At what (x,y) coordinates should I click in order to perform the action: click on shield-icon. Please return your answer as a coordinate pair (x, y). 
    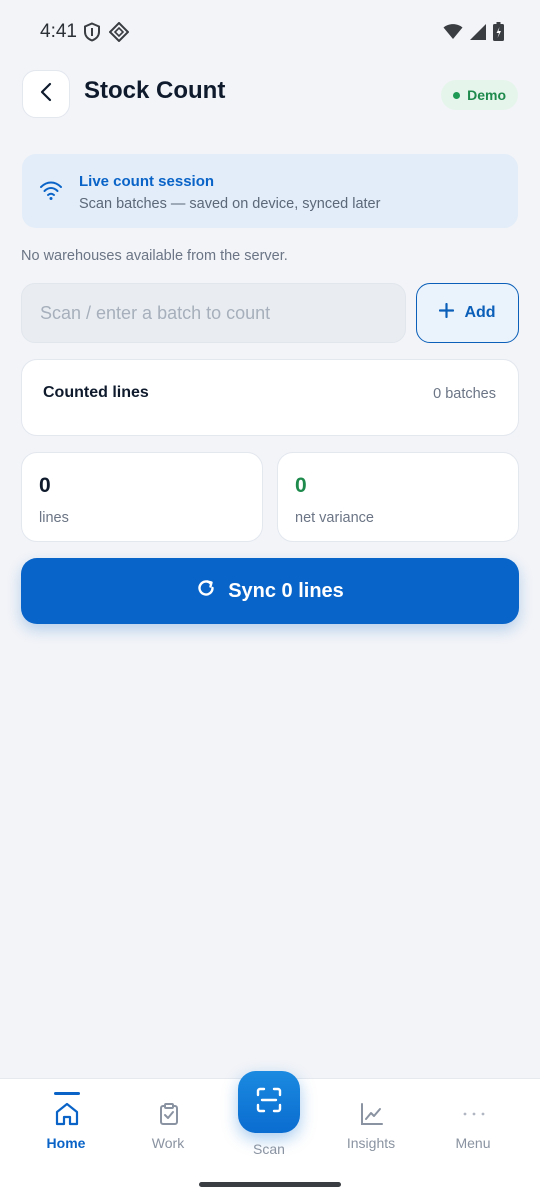
    Looking at the image, I should click on (92, 34).